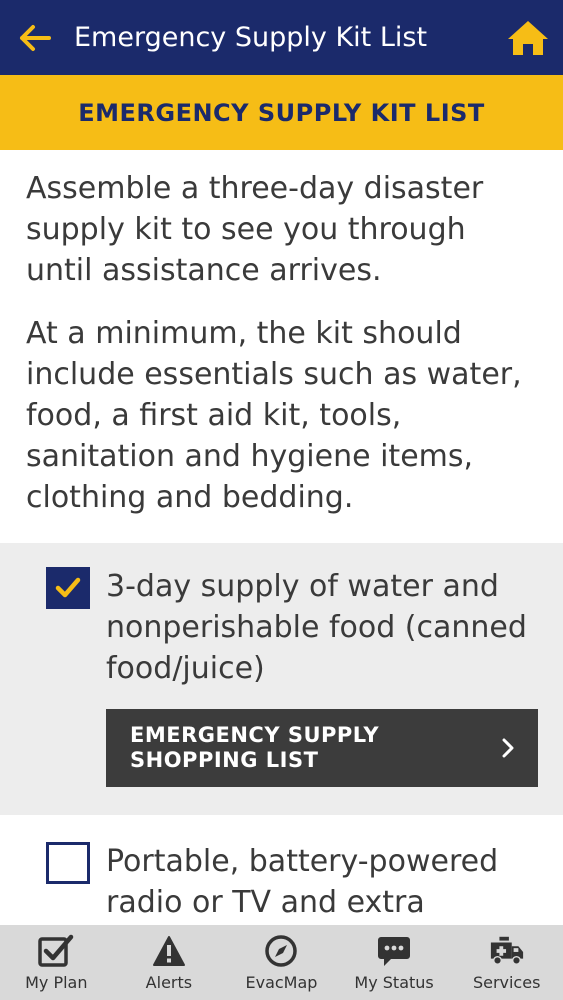 This screenshot has width=563, height=1000. I want to click on tab-evacmap: EvacMap, so click(281, 962).